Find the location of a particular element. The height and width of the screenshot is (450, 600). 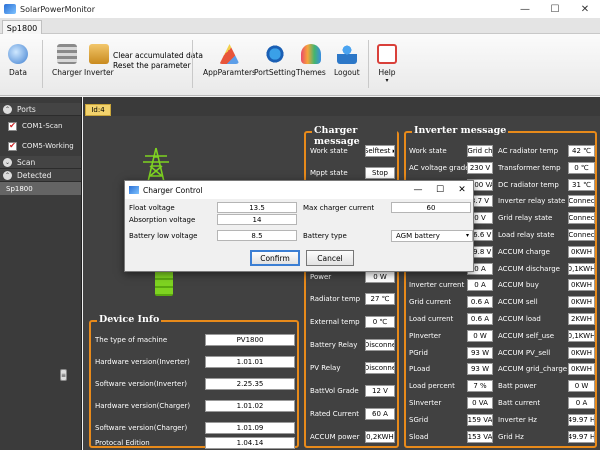

dialog-minimize-button: — is located at coordinates (418, 190).